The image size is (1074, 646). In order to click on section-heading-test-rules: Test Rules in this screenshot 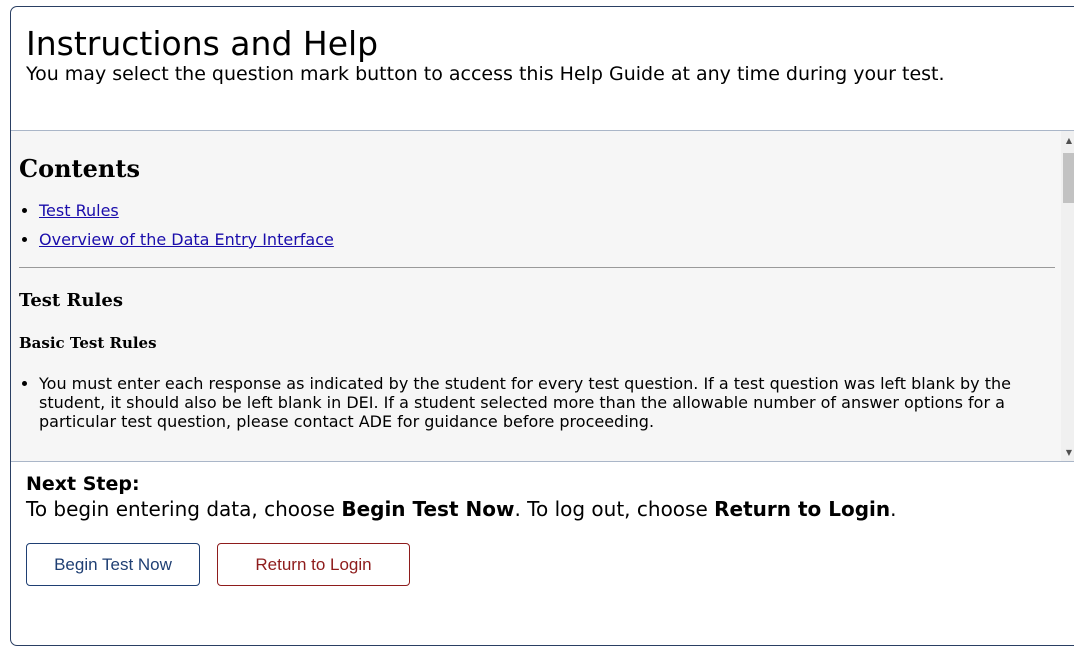, I will do `click(71, 300)`.